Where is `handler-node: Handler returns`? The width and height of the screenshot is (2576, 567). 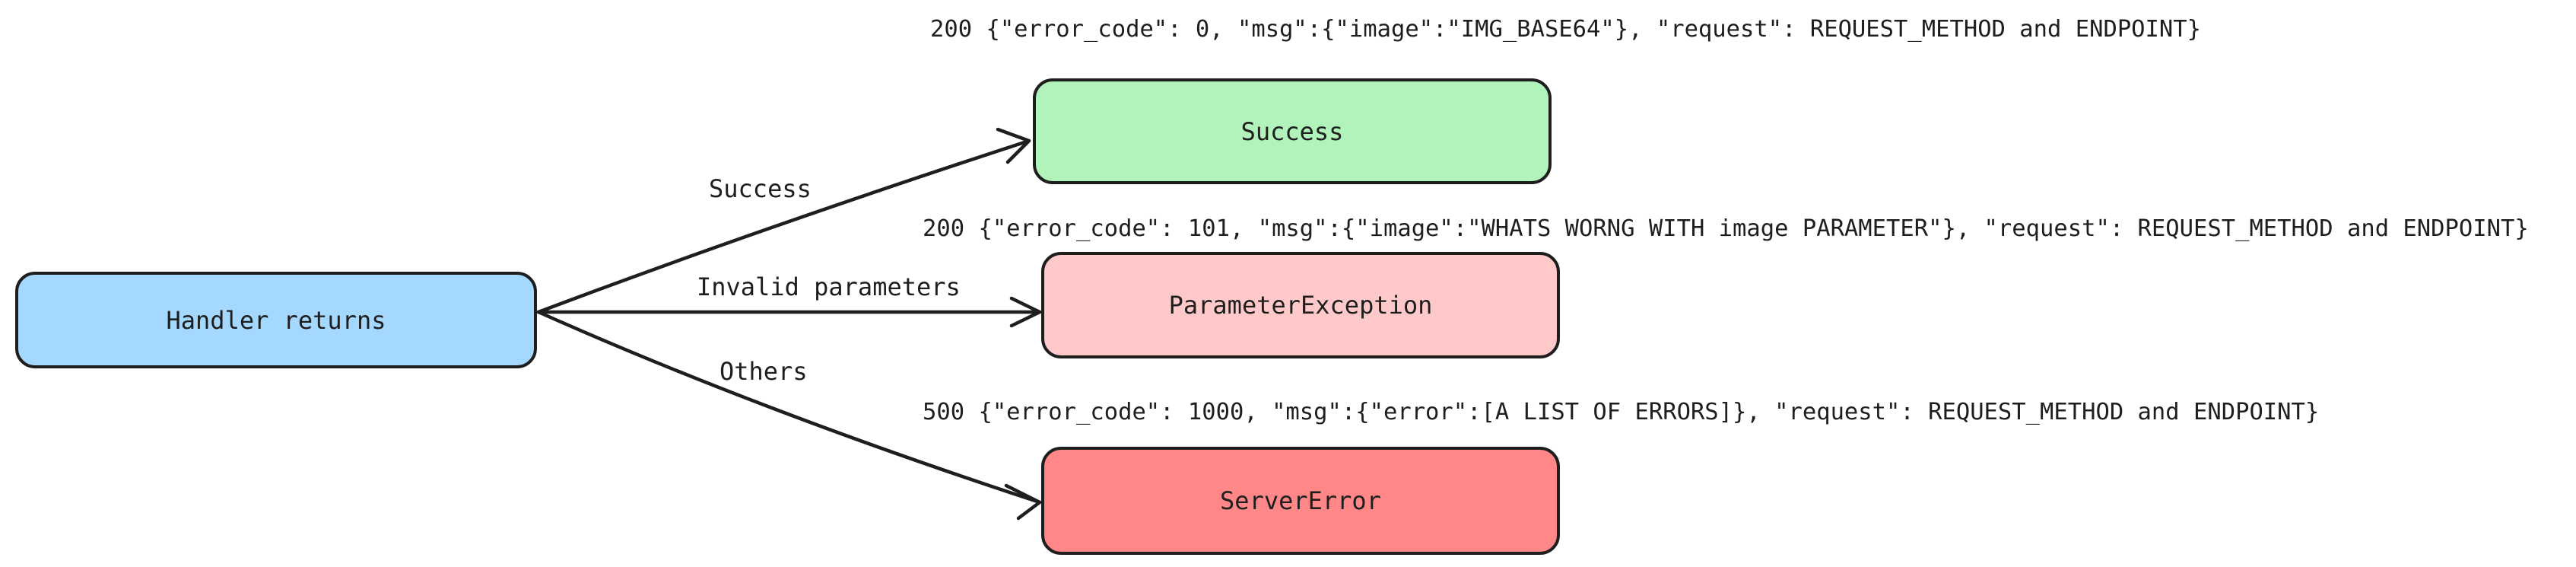
handler-node: Handler returns is located at coordinates (276, 320).